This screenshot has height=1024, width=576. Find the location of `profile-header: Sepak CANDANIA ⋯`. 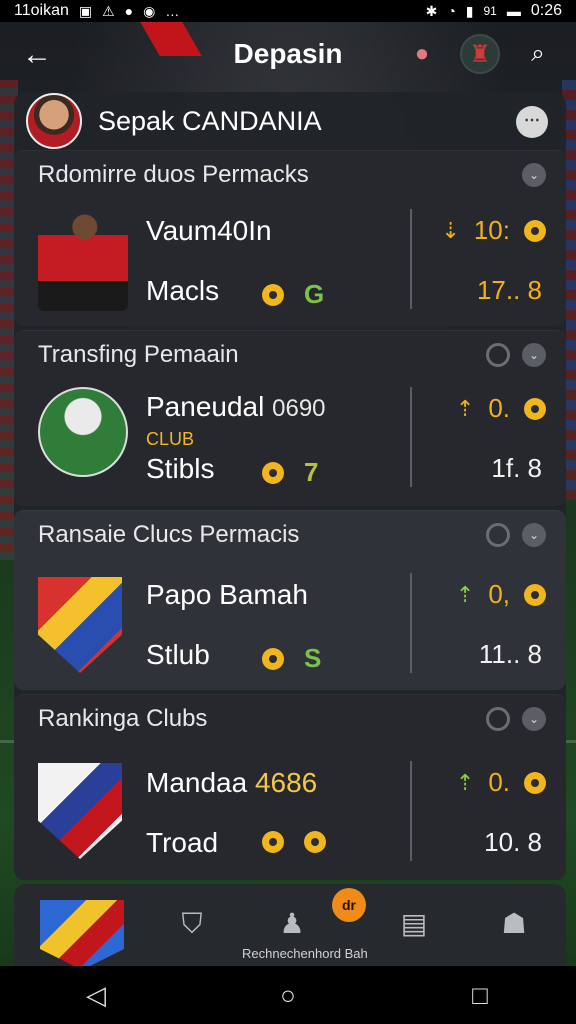

profile-header: Sepak CANDANIA ⋯ is located at coordinates (290, 121).